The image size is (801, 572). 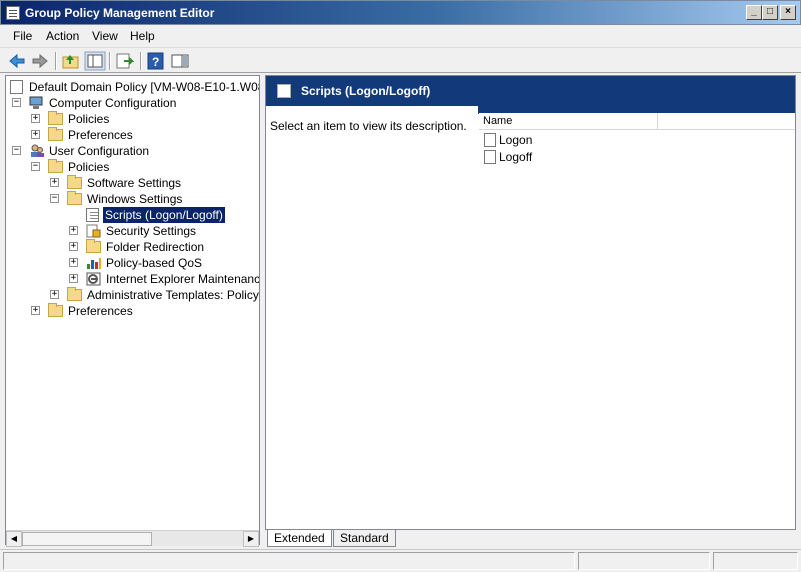 What do you see at coordinates (289, 561) in the screenshot?
I see `status-panel-main` at bounding box center [289, 561].